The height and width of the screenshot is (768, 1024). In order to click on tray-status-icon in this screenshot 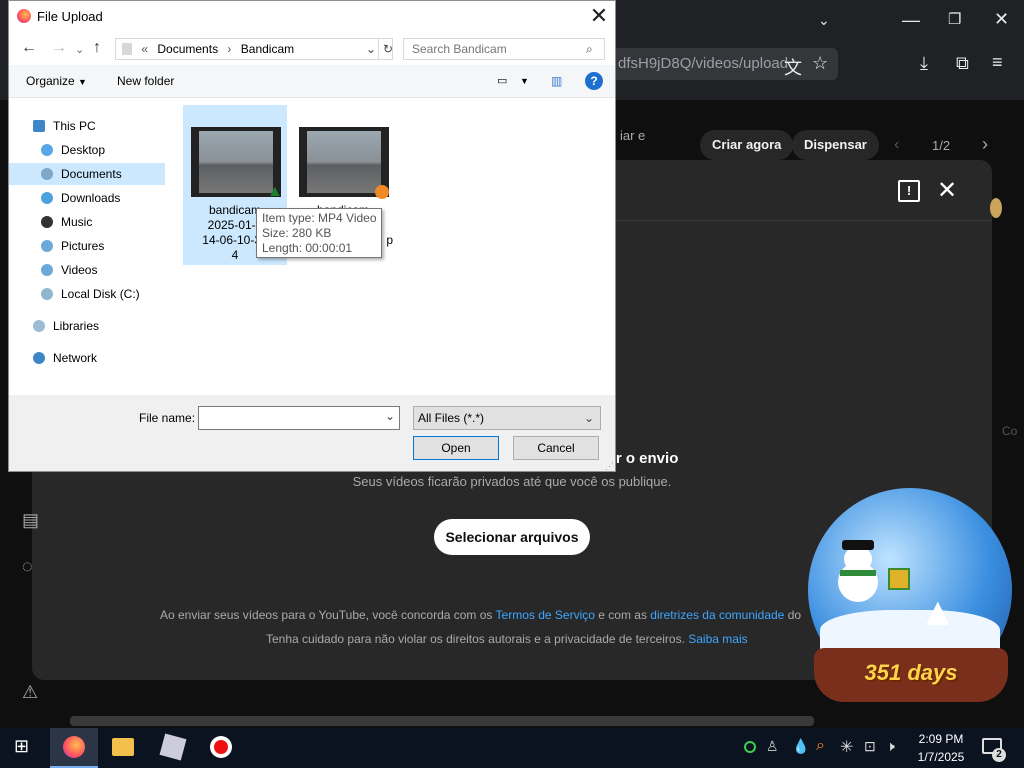, I will do `click(750, 747)`.